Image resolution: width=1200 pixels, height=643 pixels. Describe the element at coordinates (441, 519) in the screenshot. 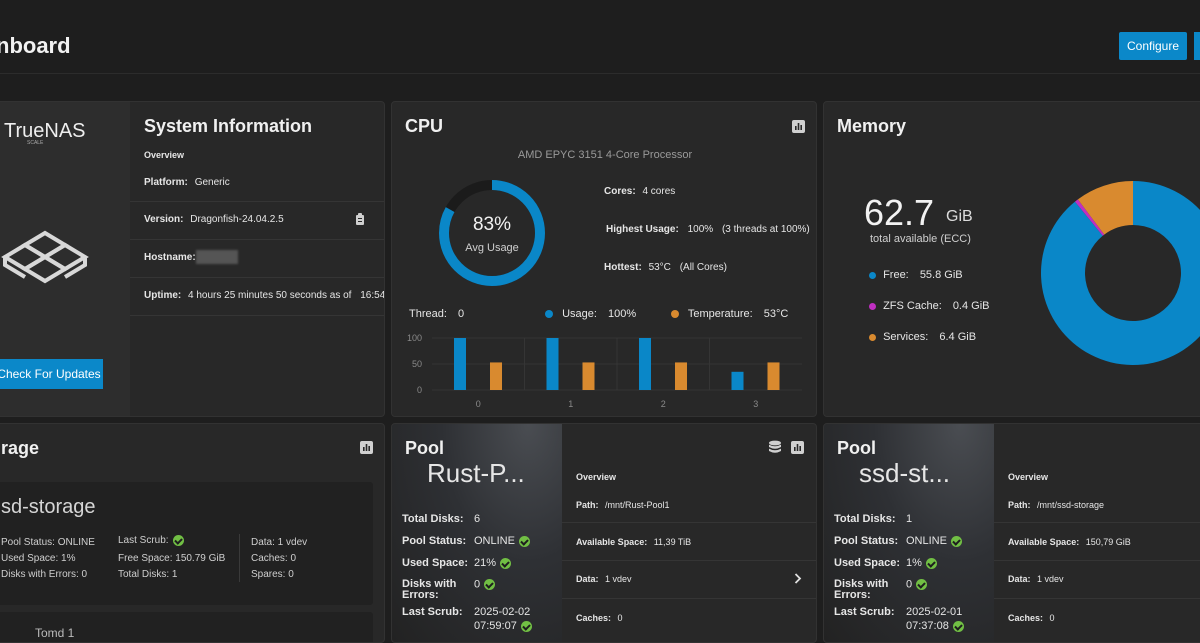

I see `pool-rust-total-disks: Total Disks: 6` at that location.